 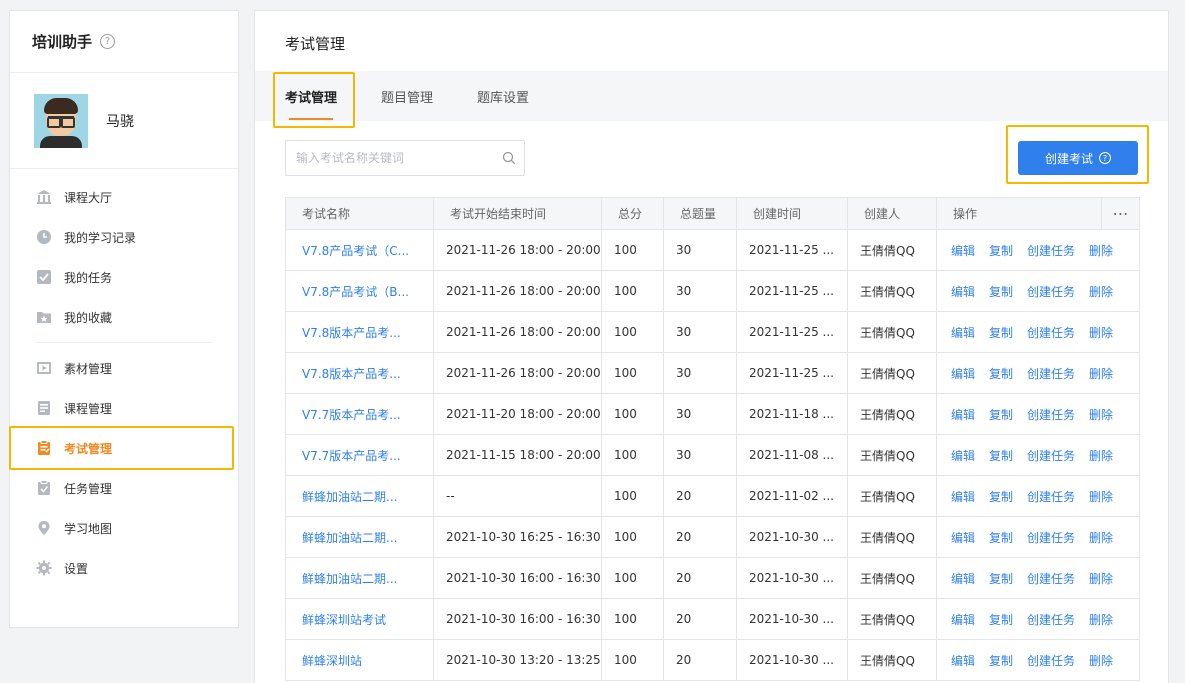 I want to click on column-header-created: 创建时间, so click(x=792, y=213).